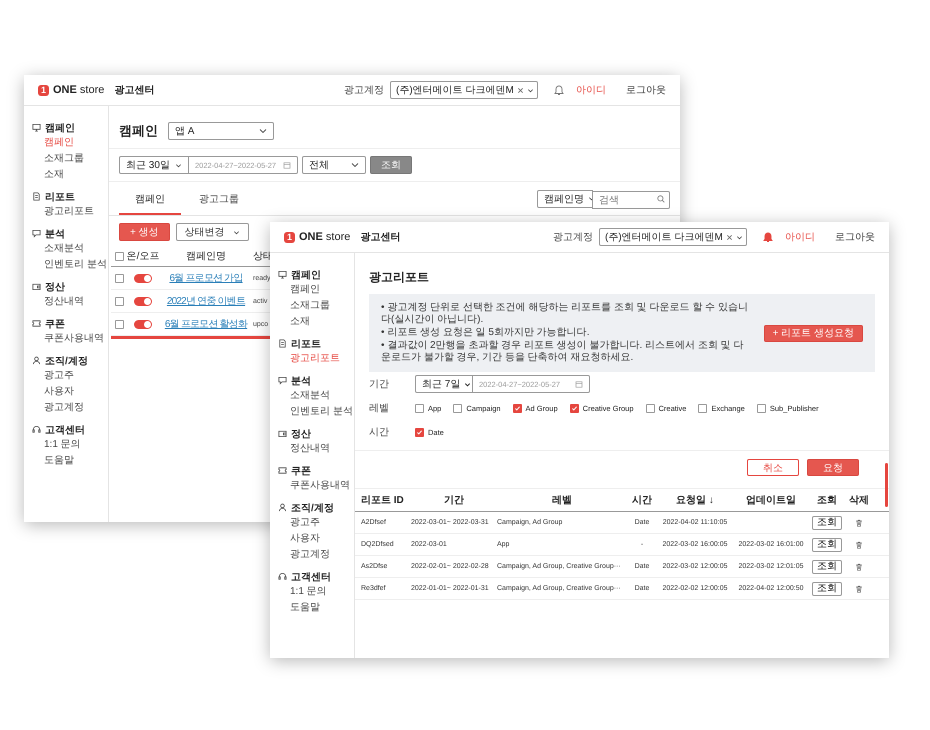  Describe the element at coordinates (150, 201) in the screenshot. I see `tab: 캠페인` at that location.